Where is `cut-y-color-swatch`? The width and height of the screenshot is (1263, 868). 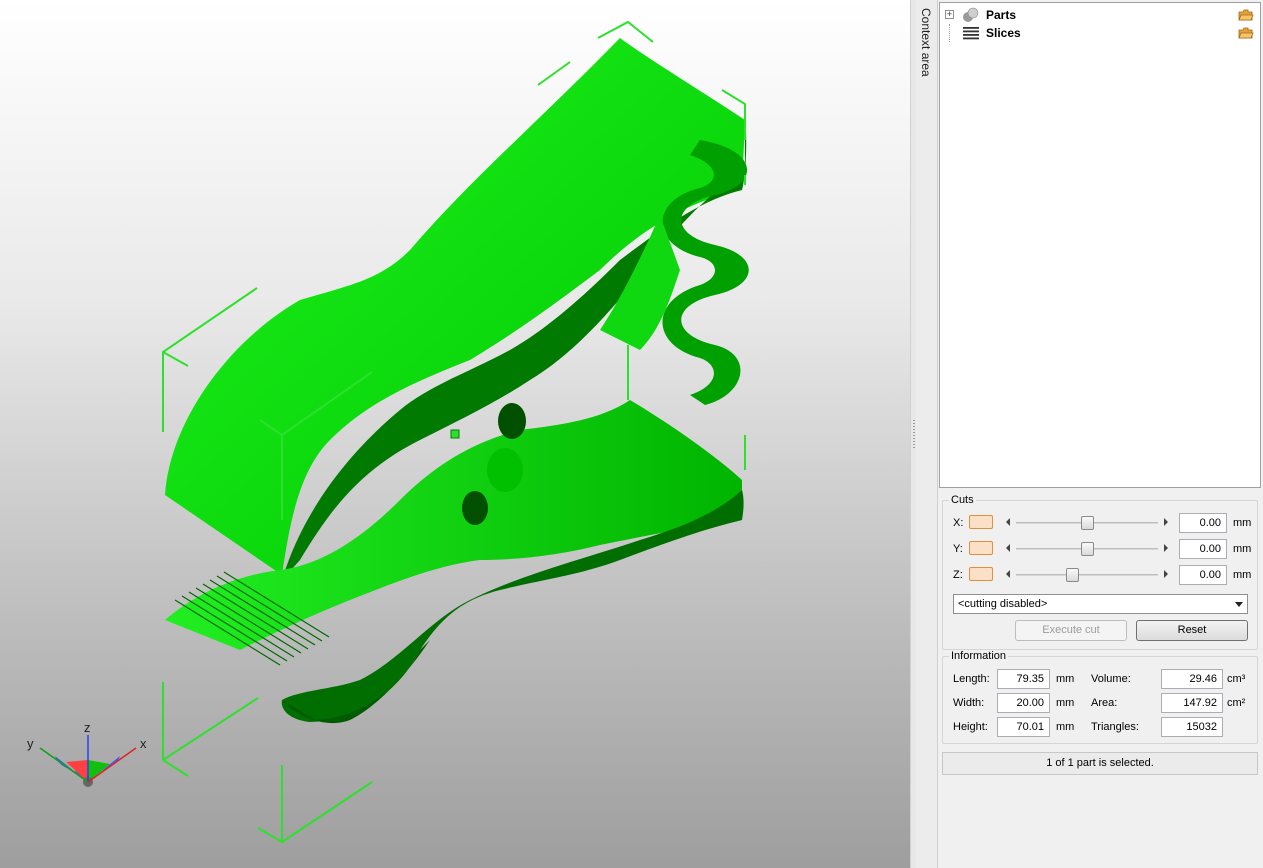
cut-y-color-swatch is located at coordinates (981, 548).